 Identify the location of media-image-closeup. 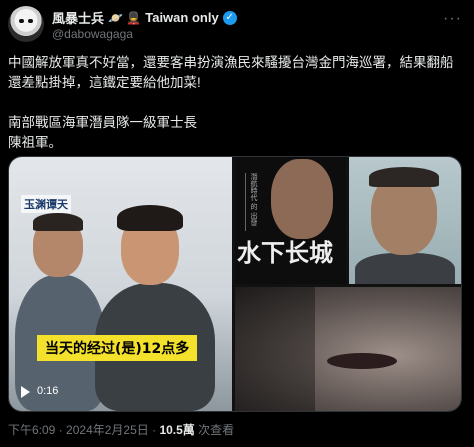
(348, 349).